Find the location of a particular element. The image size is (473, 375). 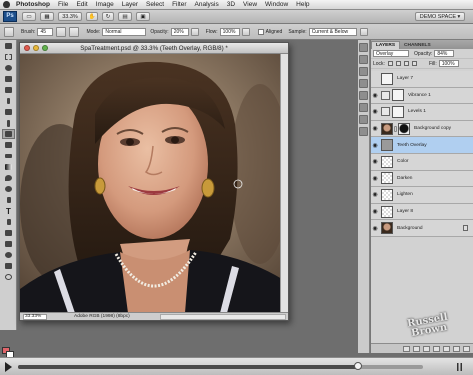

fill-field: 100% is located at coordinates (448, 63).